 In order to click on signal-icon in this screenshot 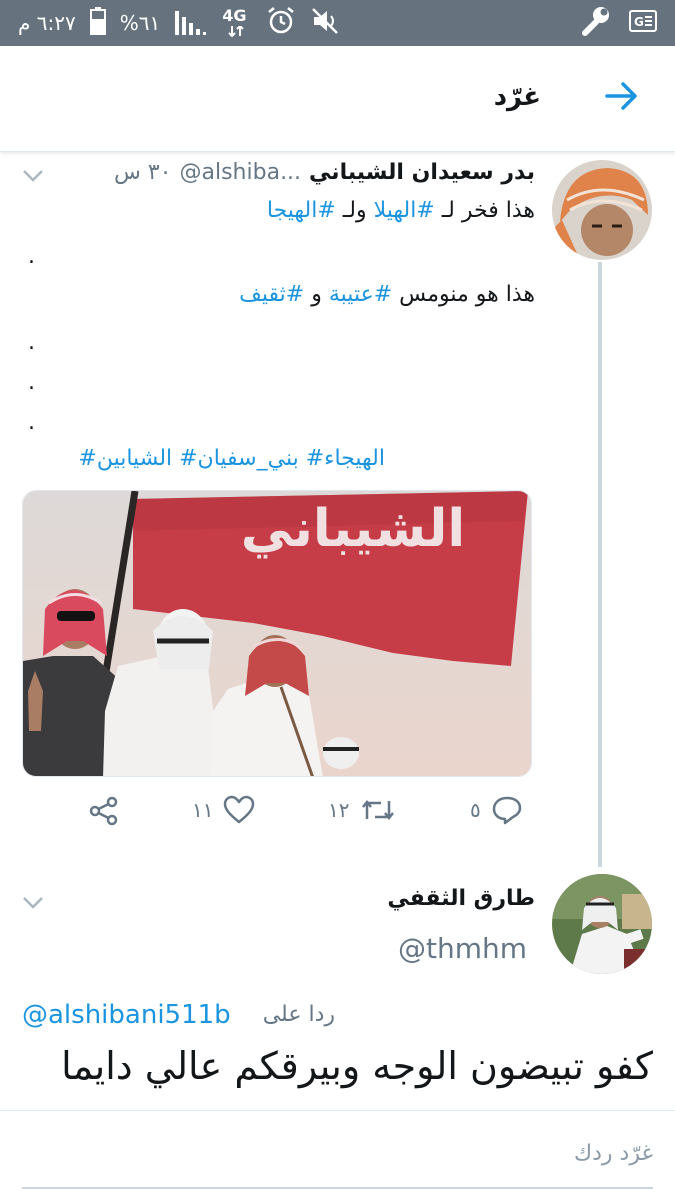, I will do `click(191, 23)`.